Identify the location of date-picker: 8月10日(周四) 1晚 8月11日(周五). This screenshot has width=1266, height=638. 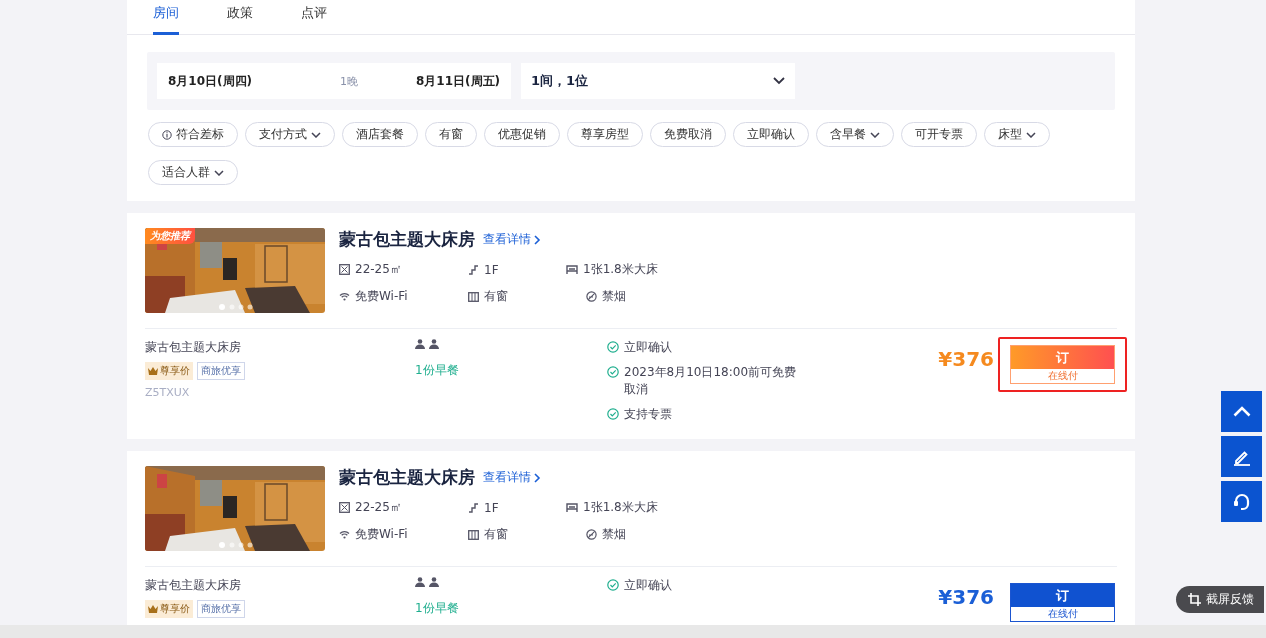
(334, 81).